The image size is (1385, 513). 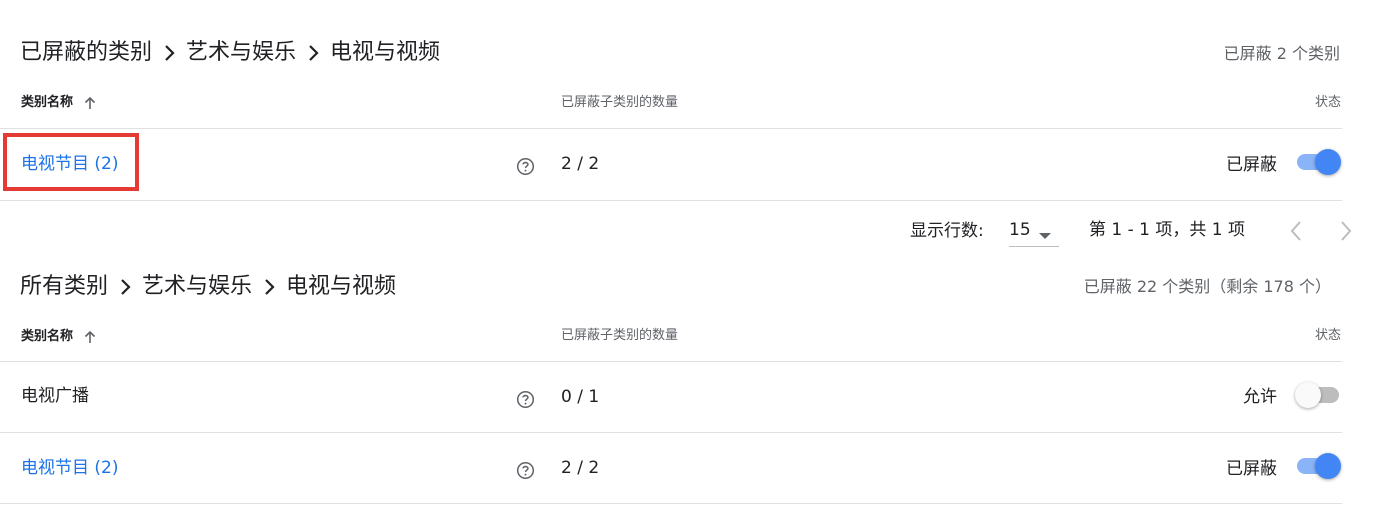 What do you see at coordinates (1207, 286) in the screenshot?
I see `all-summary: 已屏蔽 22 个类别（剩余 178 个）` at bounding box center [1207, 286].